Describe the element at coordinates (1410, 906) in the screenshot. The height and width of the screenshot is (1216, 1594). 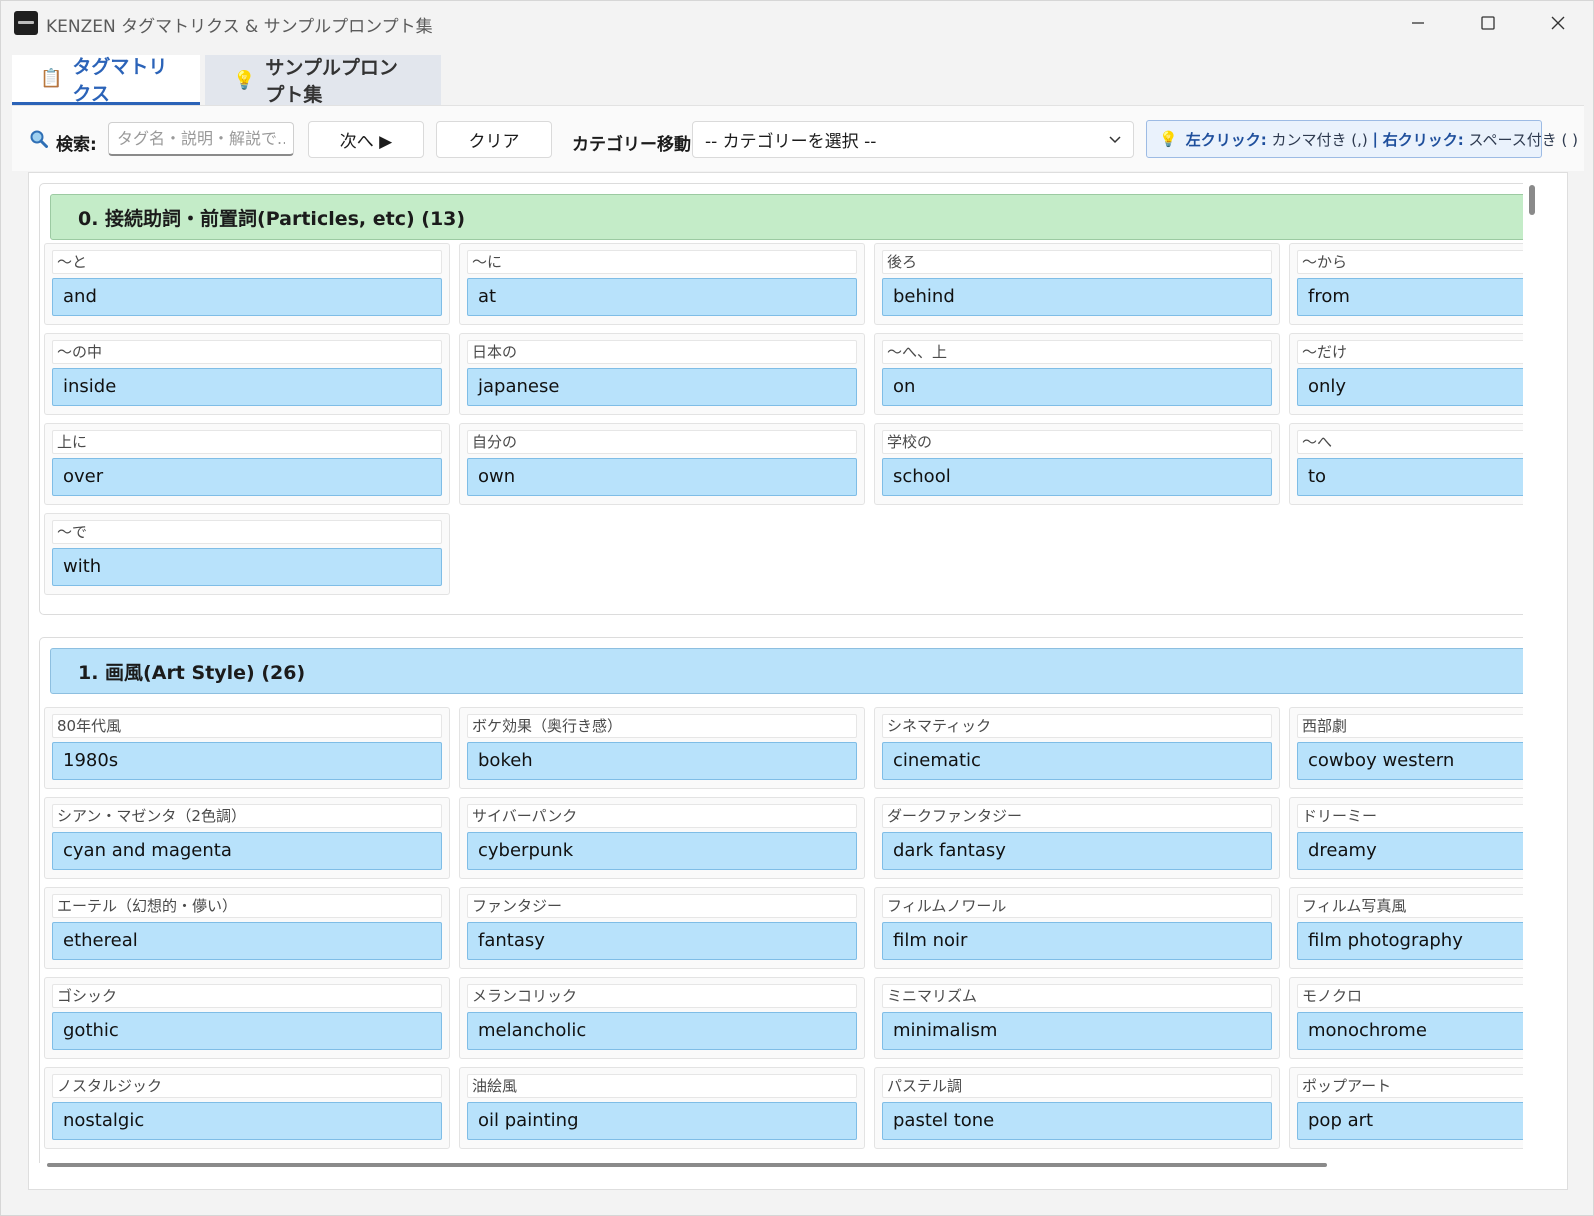
I see `tag-jp-label: フィルム写真風` at that location.